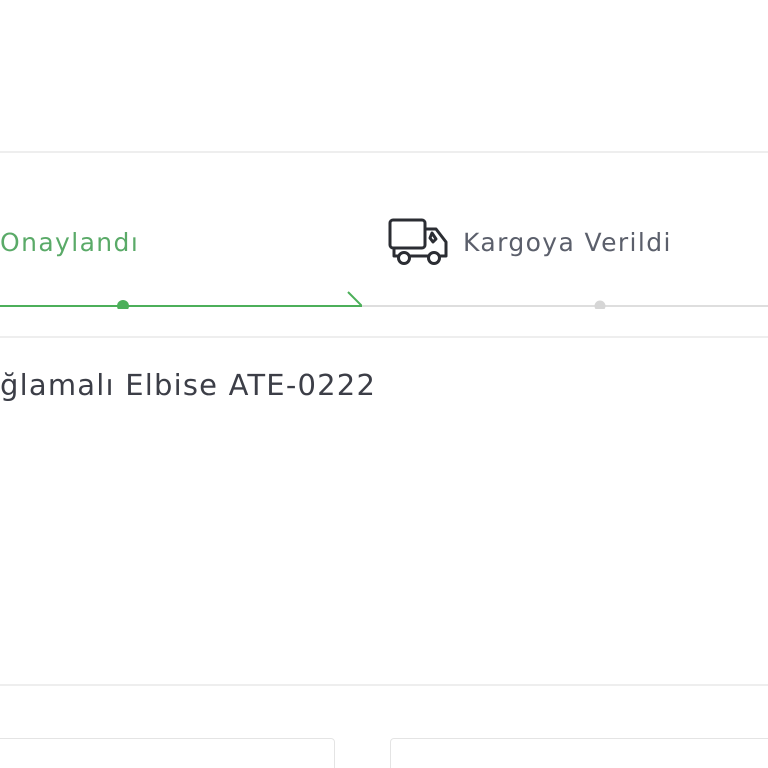  What do you see at coordinates (70, 242) in the screenshot?
I see `step-label: Onaylandı` at bounding box center [70, 242].